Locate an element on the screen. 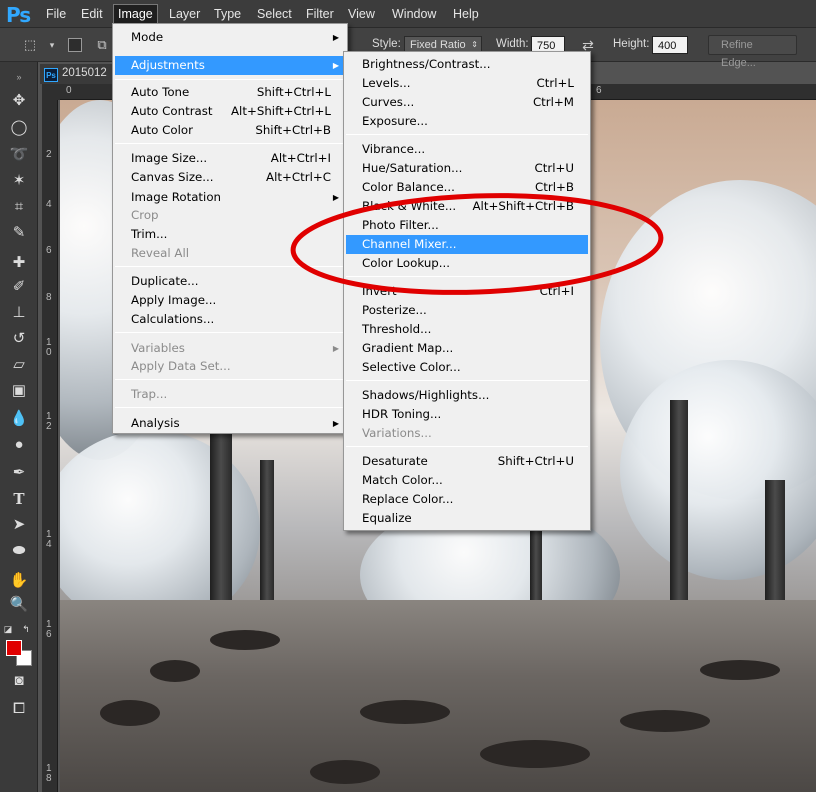 The width and height of the screenshot is (816, 792). hand-tool-icon: ✋ is located at coordinates (19, 581).